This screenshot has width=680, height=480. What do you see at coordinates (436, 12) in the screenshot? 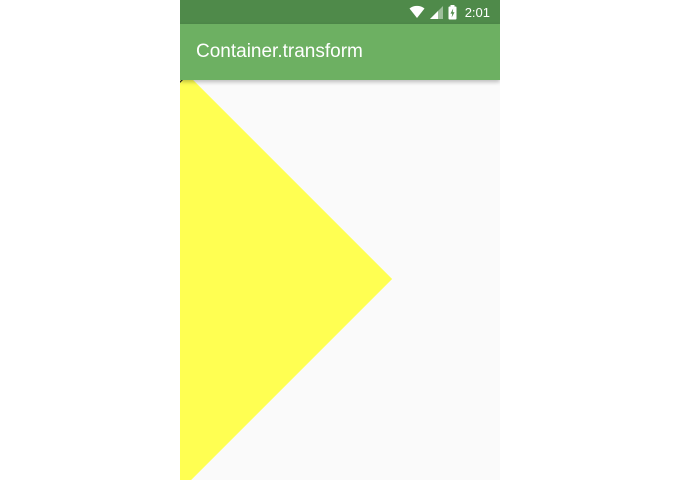
I see `cellular-signal-icon` at bounding box center [436, 12].